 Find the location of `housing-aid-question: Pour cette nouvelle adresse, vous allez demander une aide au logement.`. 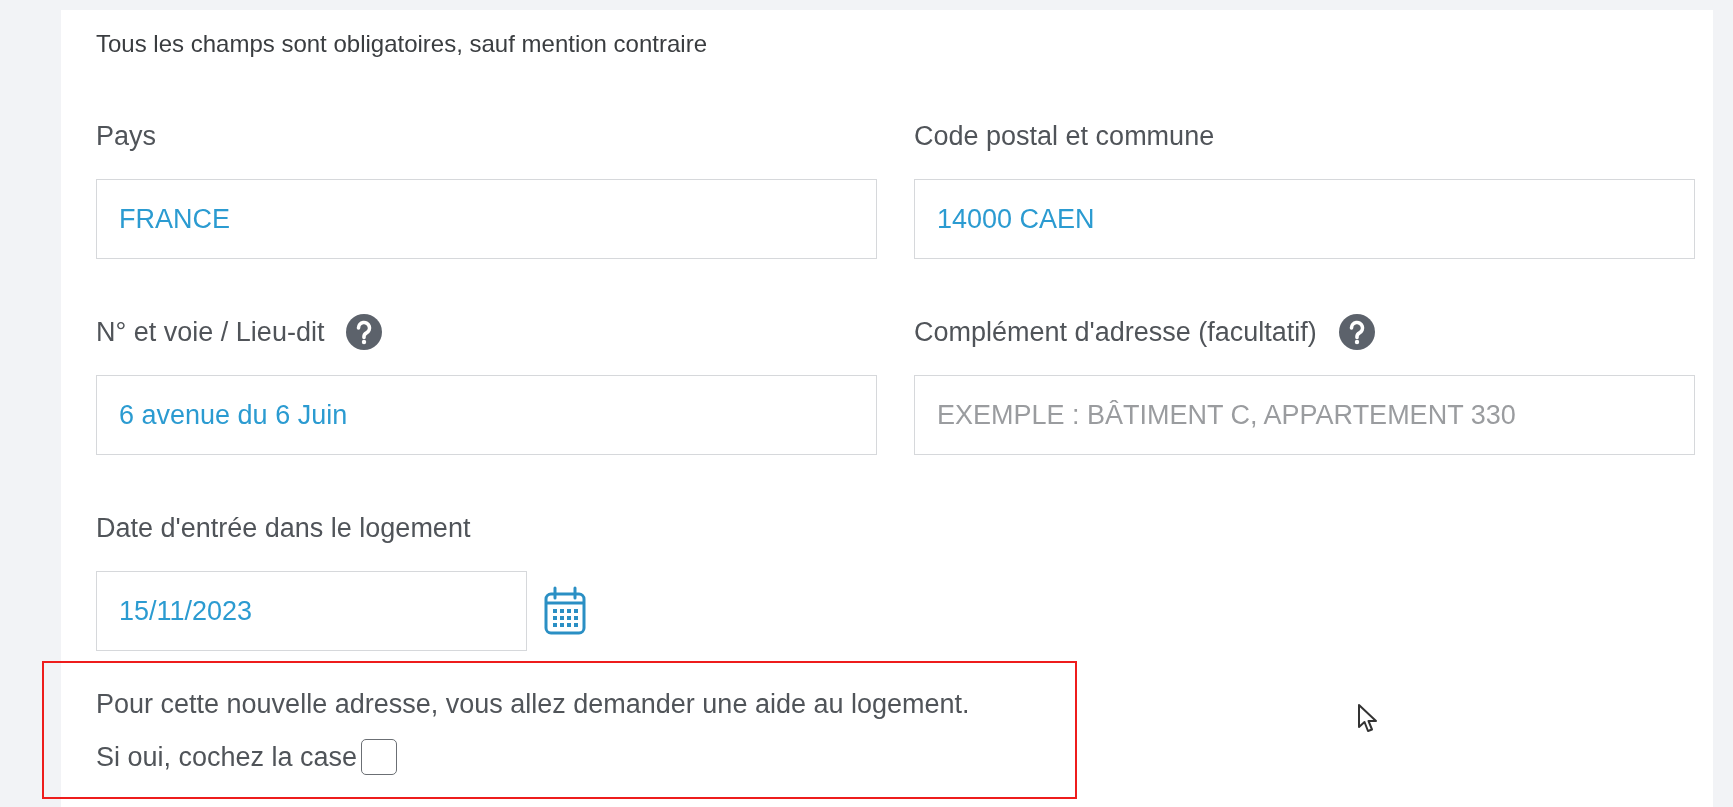

housing-aid-question: Pour cette nouvelle adresse, vous allez demander une aide au logement. is located at coordinates (533, 704).